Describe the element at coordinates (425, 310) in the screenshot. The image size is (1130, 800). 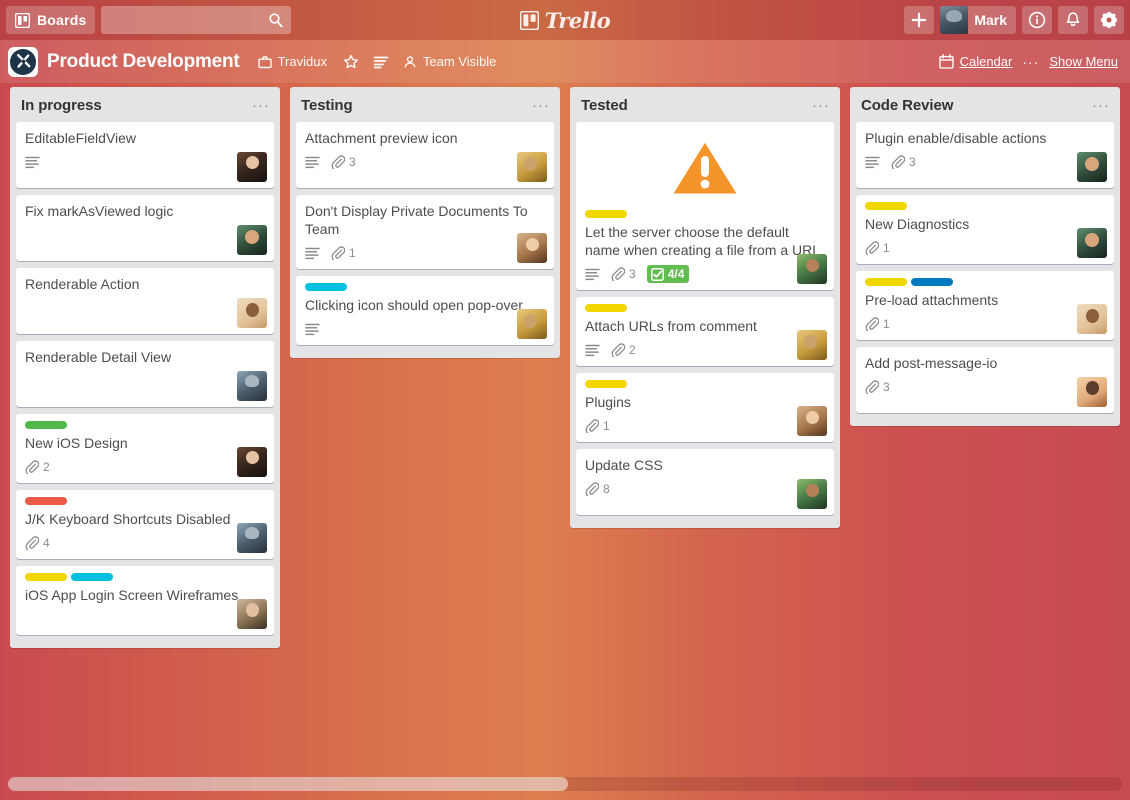
I see `card: Clicking icon should open pop-over` at that location.